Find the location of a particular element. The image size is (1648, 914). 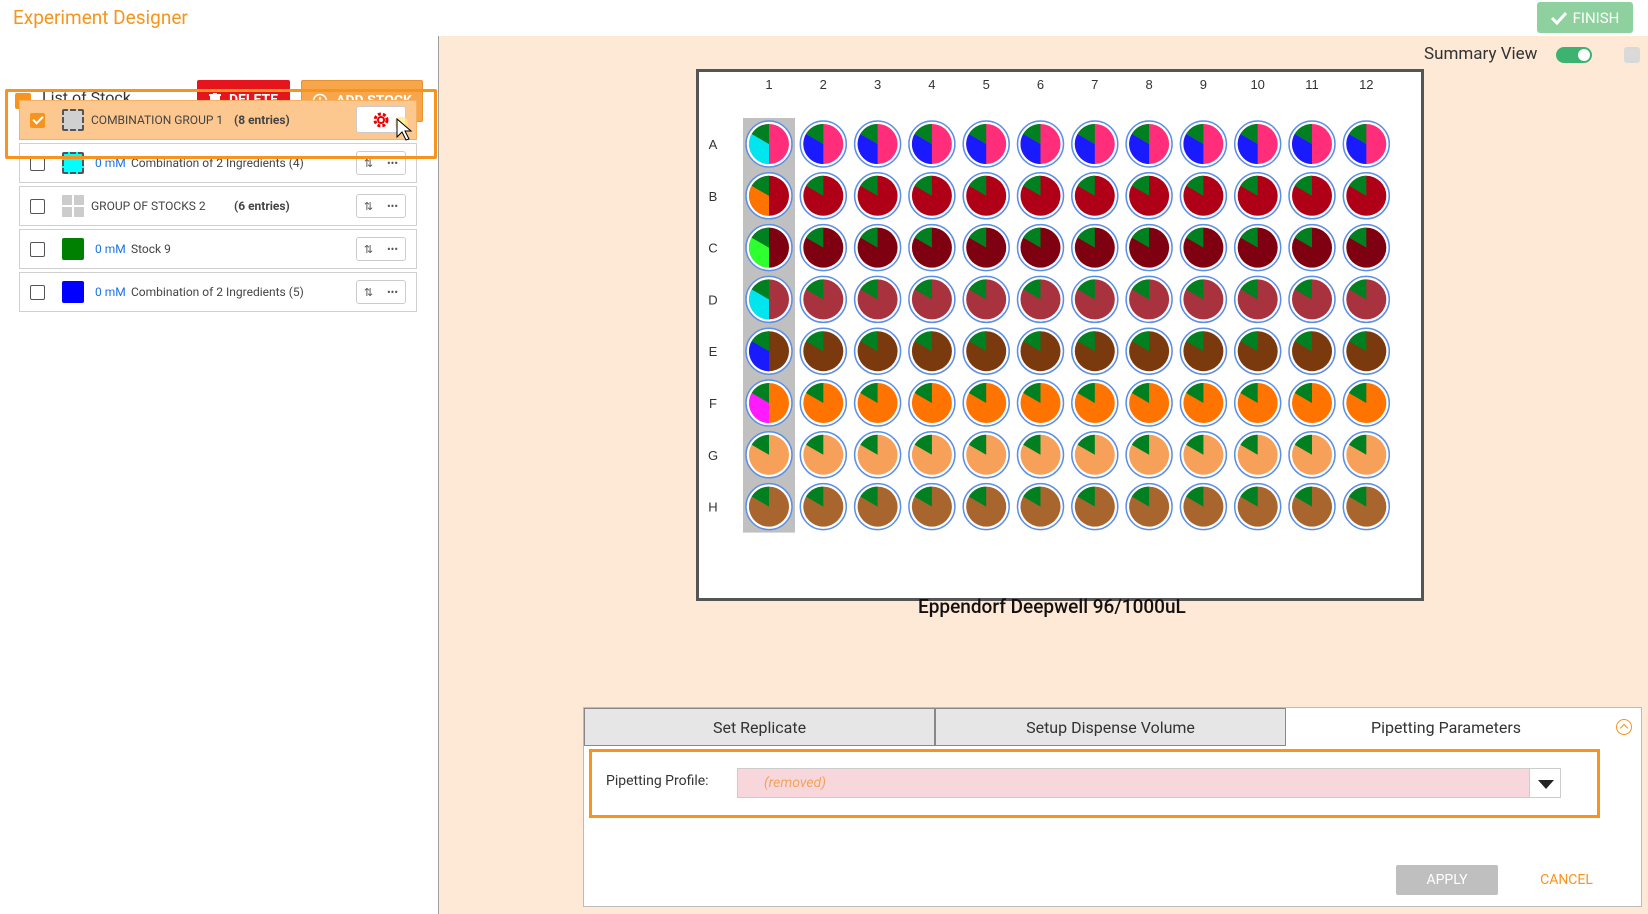

well-A9 is located at coordinates (1203, 144).